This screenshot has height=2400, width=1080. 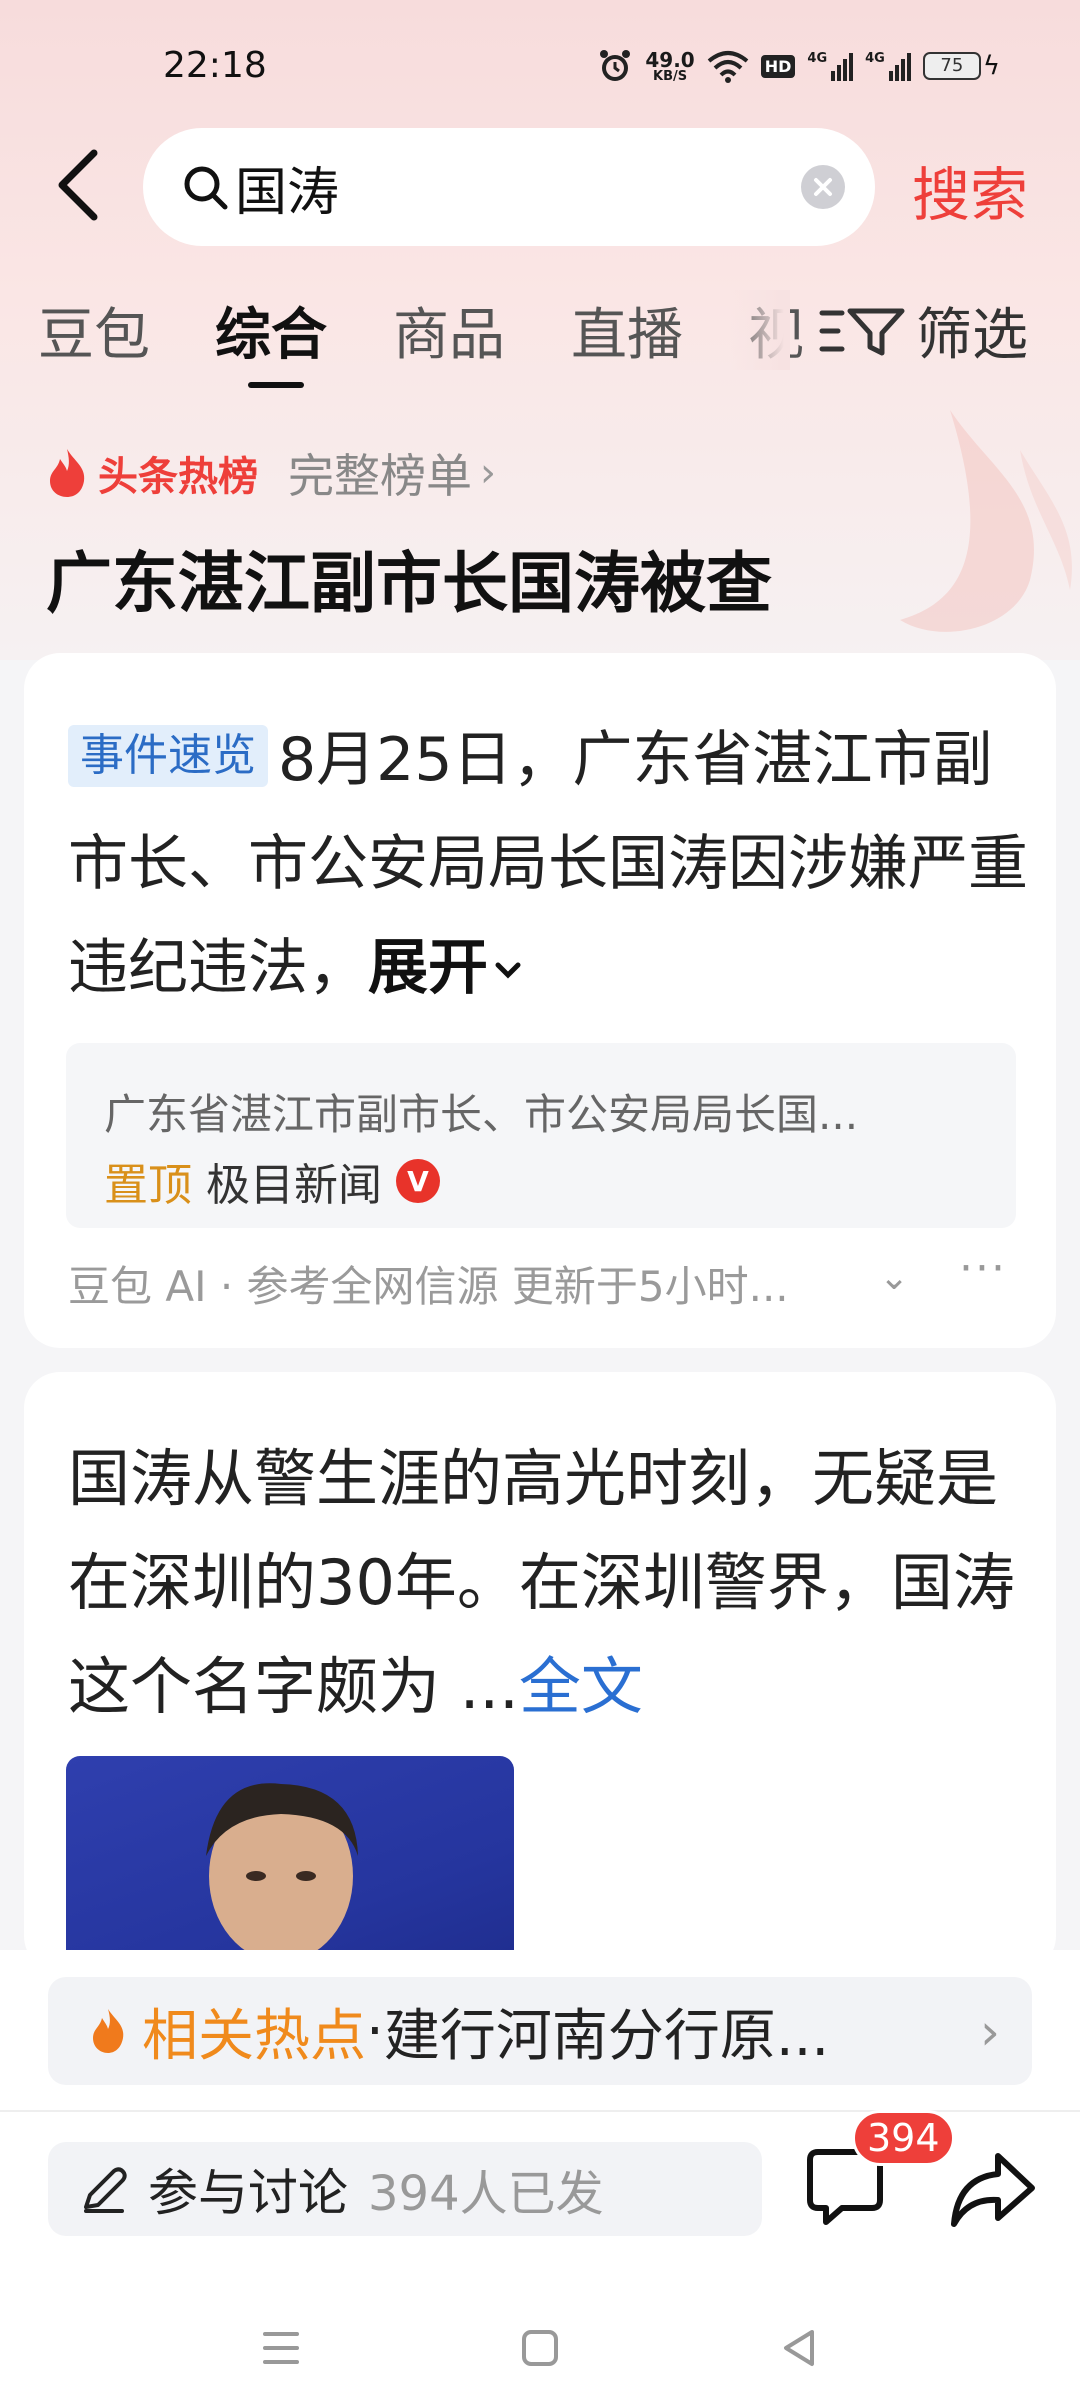 I want to click on filter-label: 筛选, so click(x=972, y=335).